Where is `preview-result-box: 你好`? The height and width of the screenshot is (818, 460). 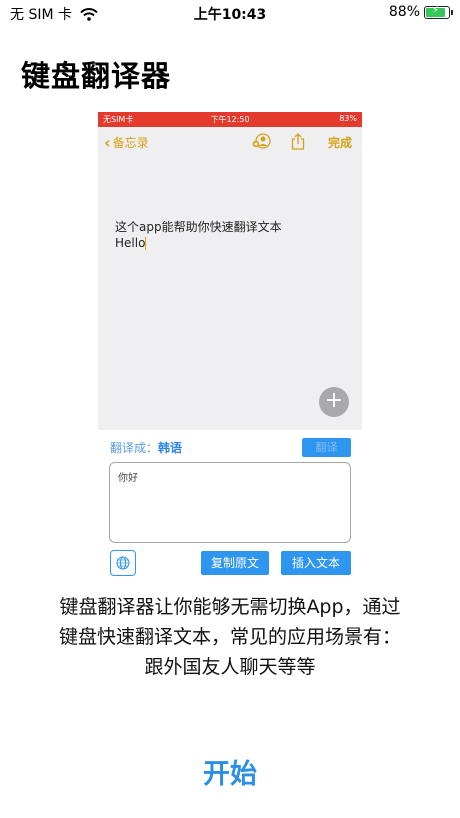 preview-result-box: 你好 is located at coordinates (230, 502).